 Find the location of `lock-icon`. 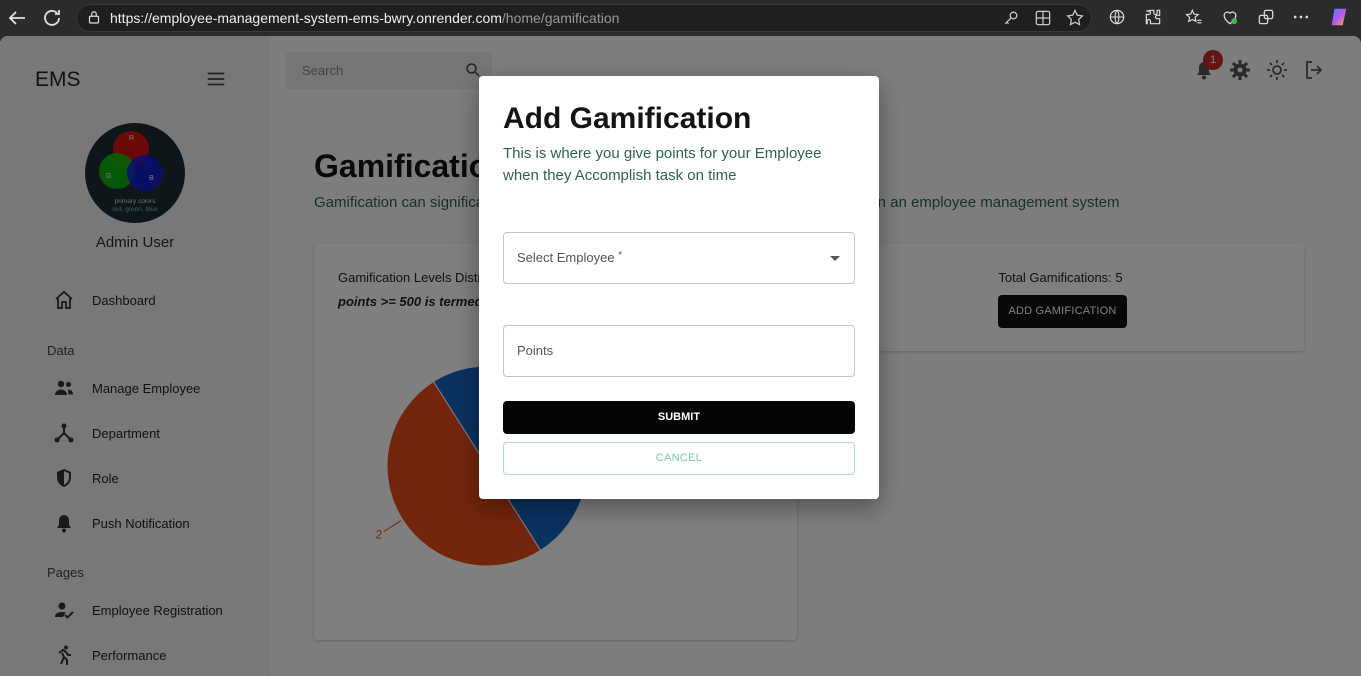

lock-icon is located at coordinates (94, 17).